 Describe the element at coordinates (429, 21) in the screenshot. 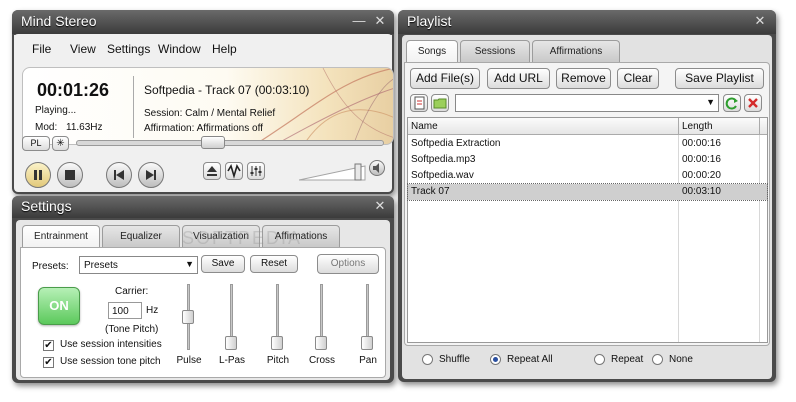

I see `playlist-title: Playlist` at that location.